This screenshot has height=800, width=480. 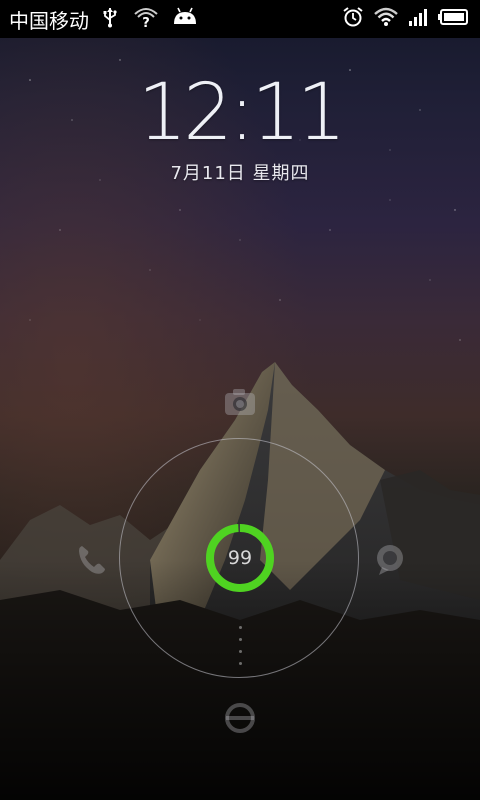 What do you see at coordinates (185, 19) in the screenshot?
I see `android-icon` at bounding box center [185, 19].